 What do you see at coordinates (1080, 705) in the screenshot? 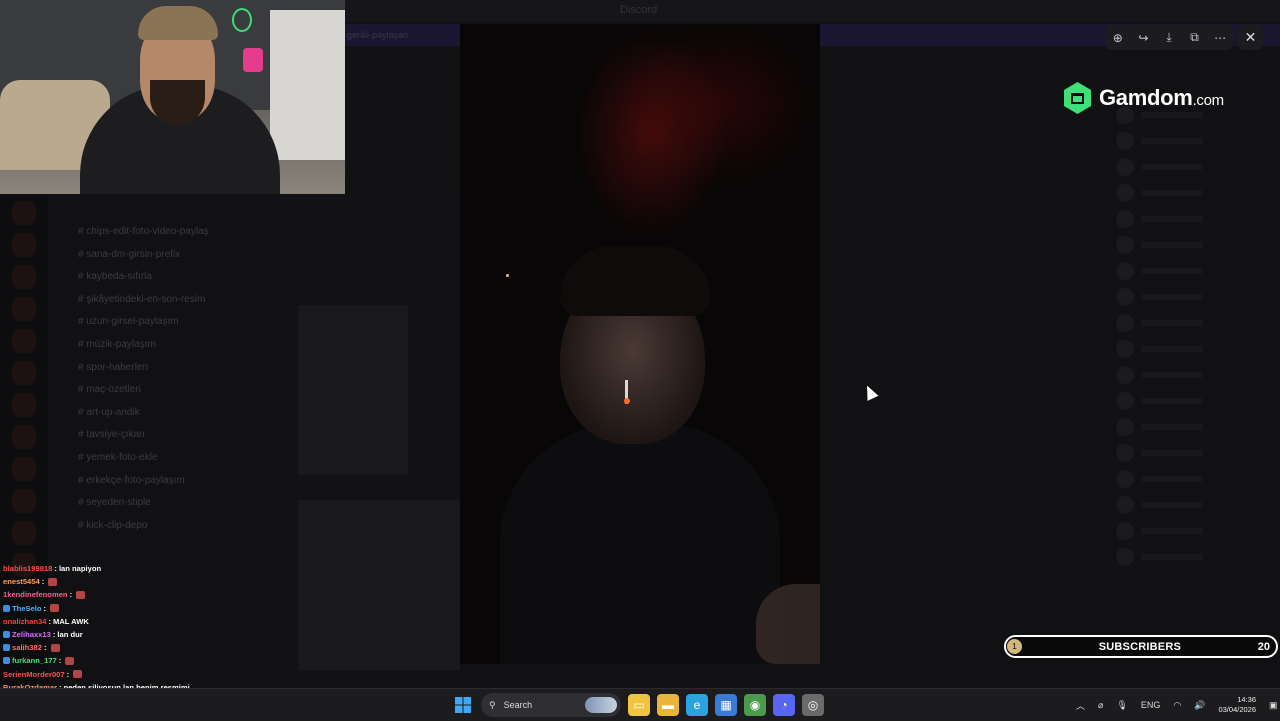
I see `chevron-up-icon: ︿` at bounding box center [1080, 705].